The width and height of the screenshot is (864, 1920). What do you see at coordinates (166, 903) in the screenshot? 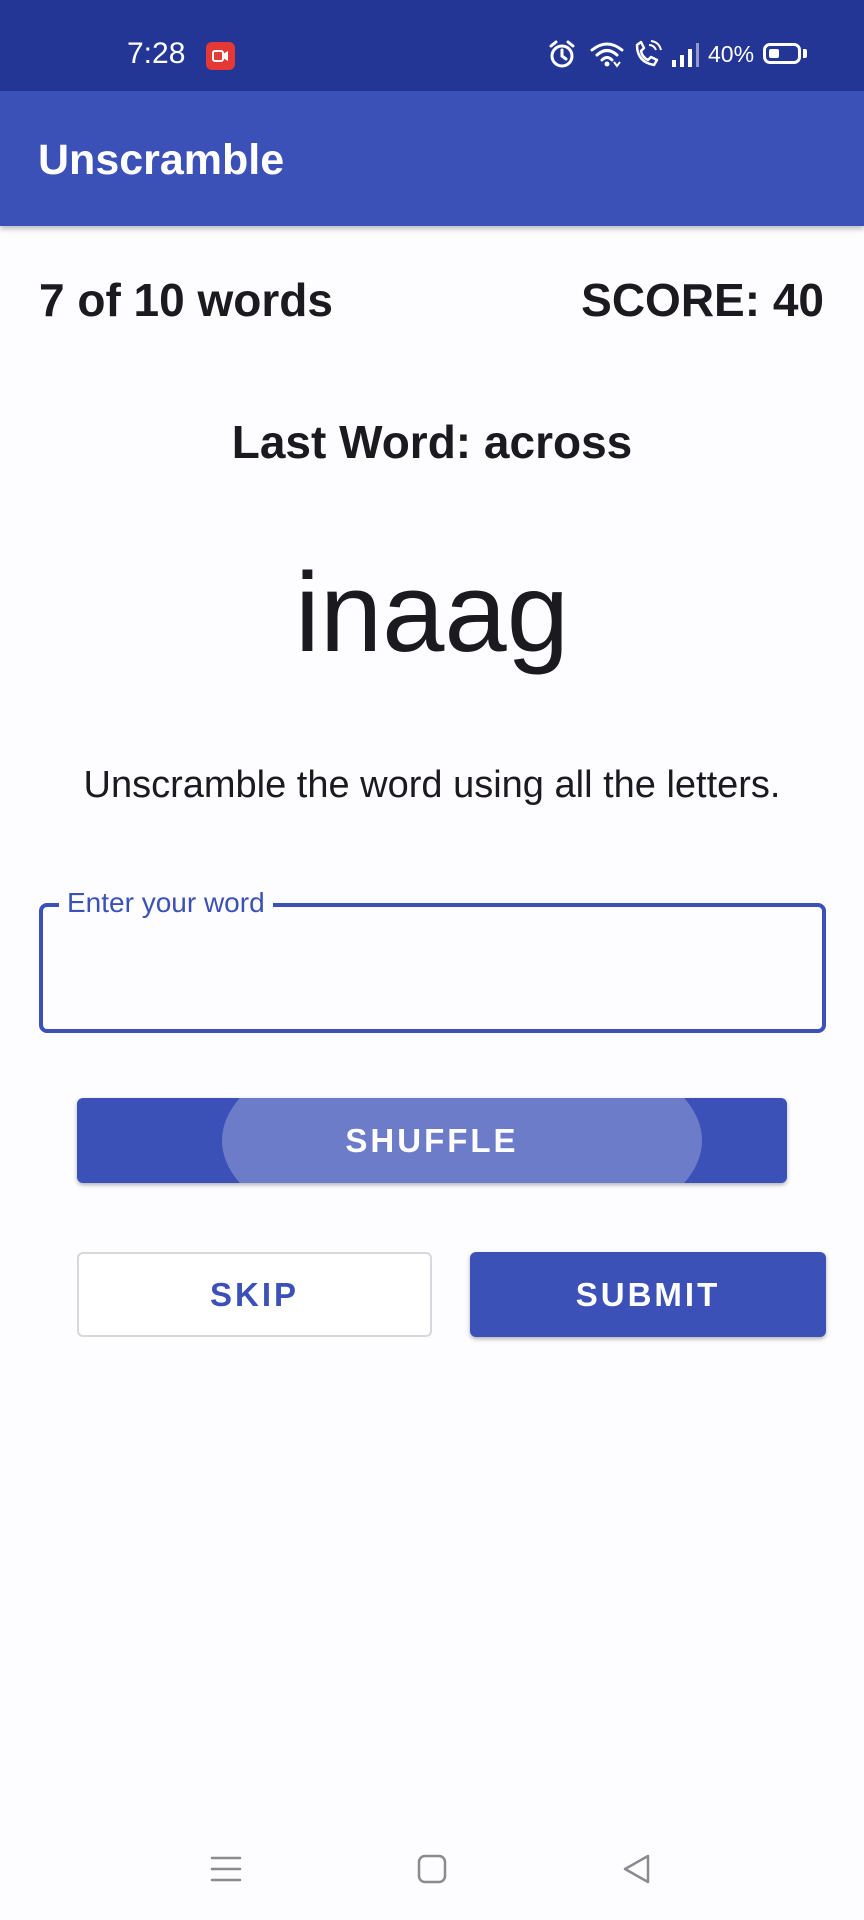
I see `word-input-label: Enter your word` at bounding box center [166, 903].